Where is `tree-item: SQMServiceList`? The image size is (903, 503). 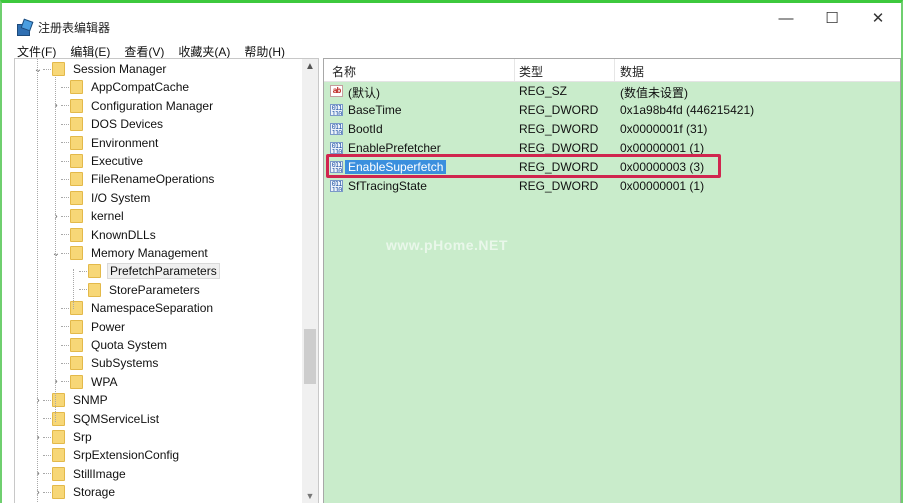
tree-item: SQMServiceList is located at coordinates (97, 419).